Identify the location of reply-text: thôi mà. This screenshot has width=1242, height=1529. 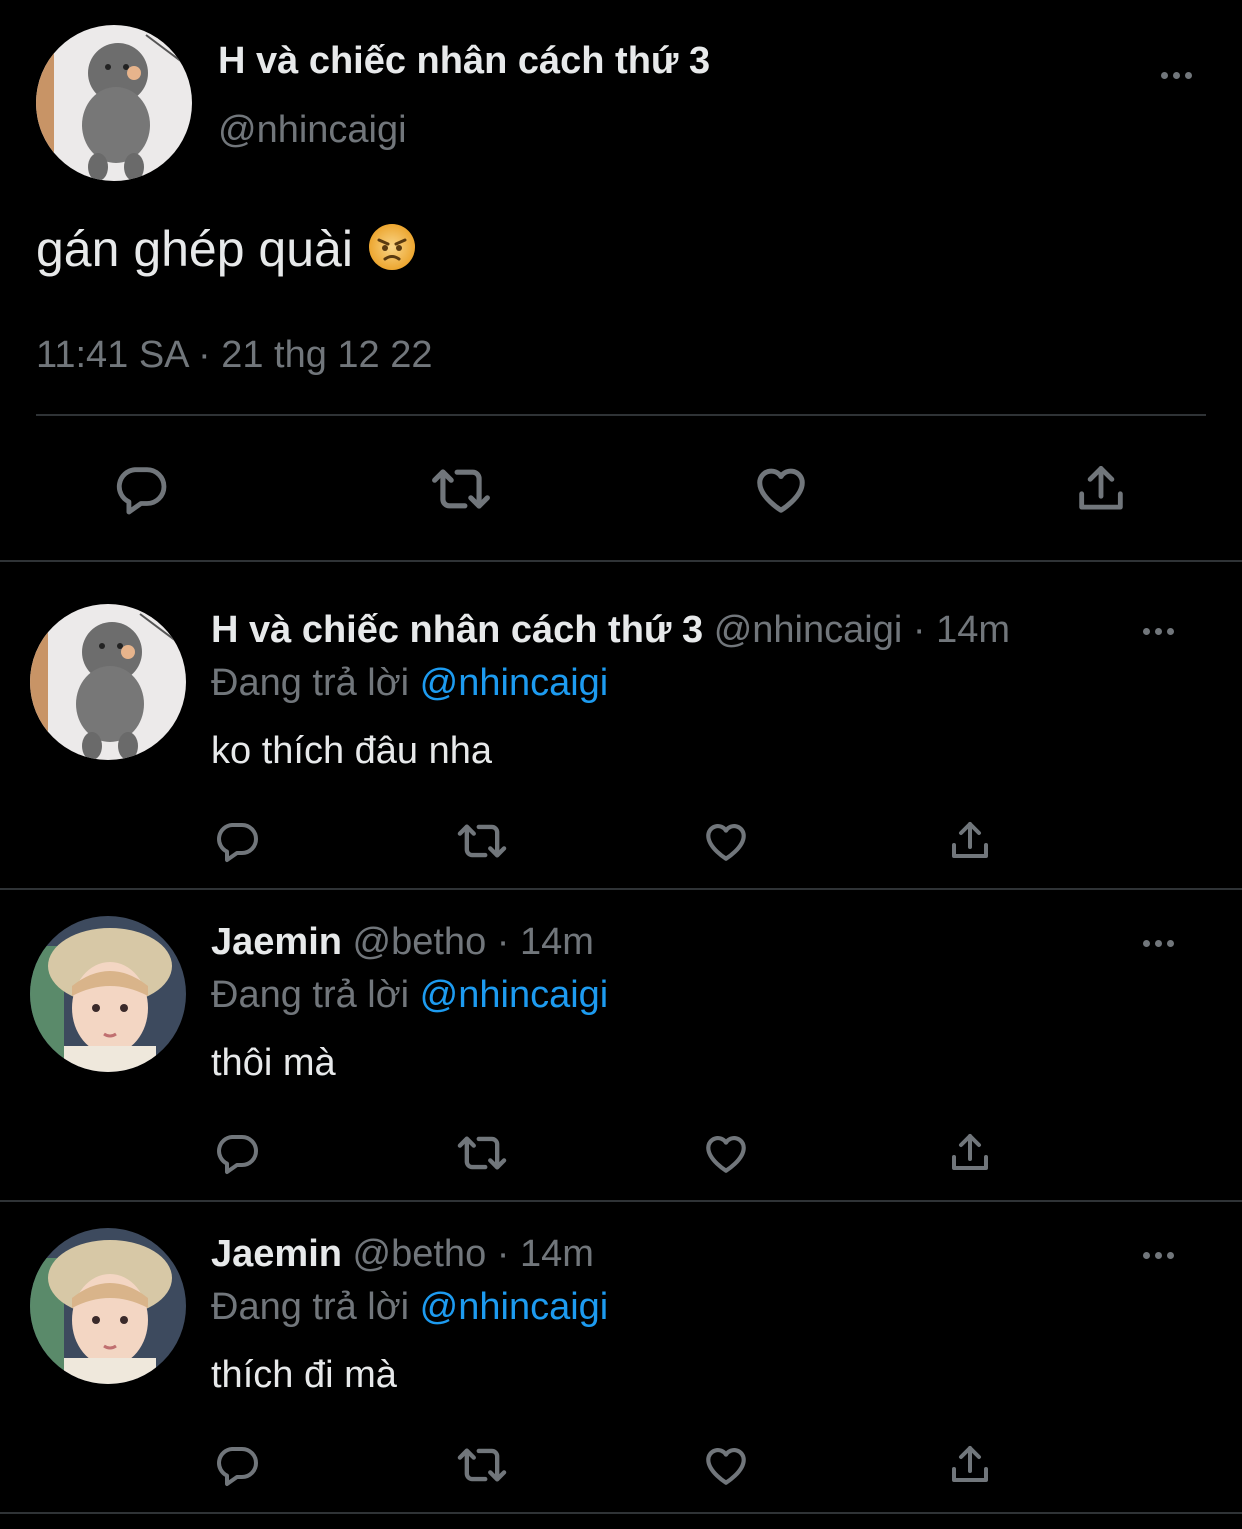
(273, 1063).